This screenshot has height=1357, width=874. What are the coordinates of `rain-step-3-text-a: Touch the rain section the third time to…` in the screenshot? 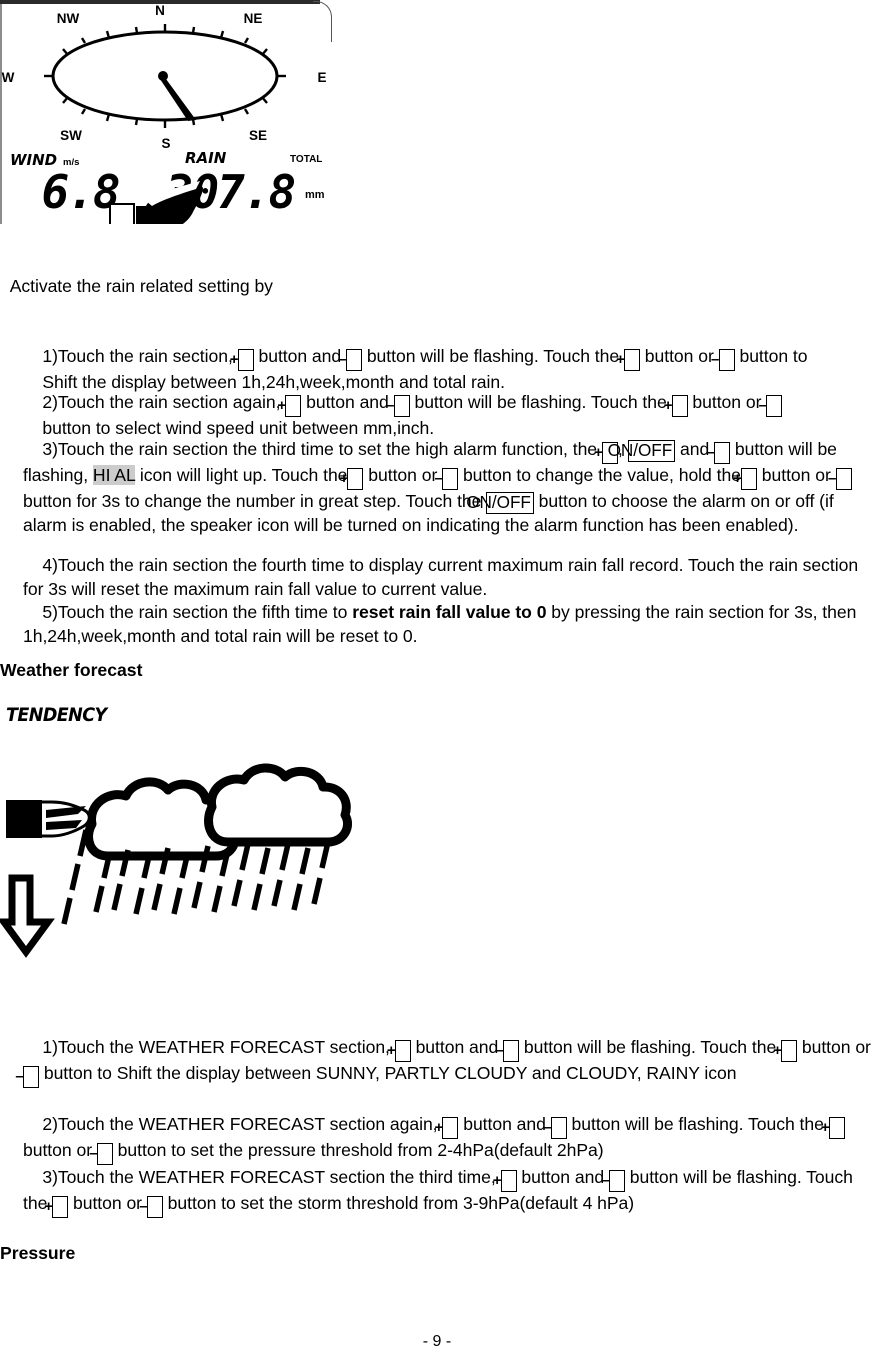 It's located at (329, 449).